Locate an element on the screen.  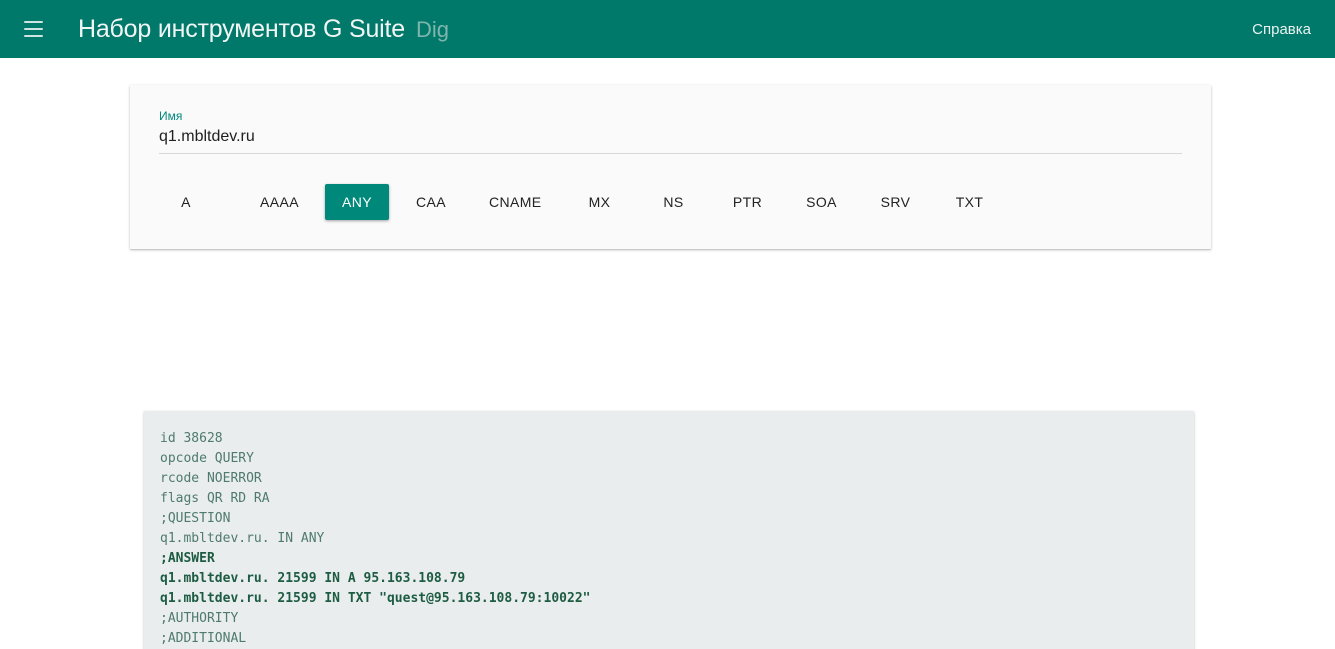
record-type-button-row: A AAAA ANY CAA CNAME MX NS PTR SOA SRV TXT is located at coordinates (670, 201).